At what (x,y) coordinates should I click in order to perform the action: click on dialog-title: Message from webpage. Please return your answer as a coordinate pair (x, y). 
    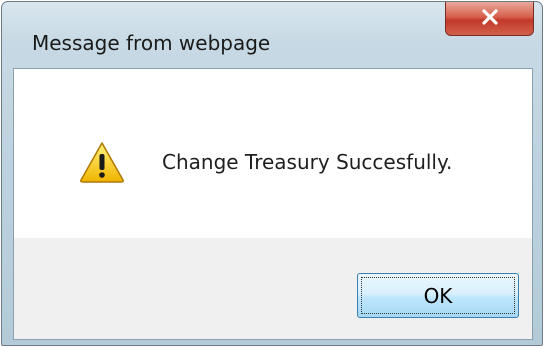
    Looking at the image, I should click on (151, 43).